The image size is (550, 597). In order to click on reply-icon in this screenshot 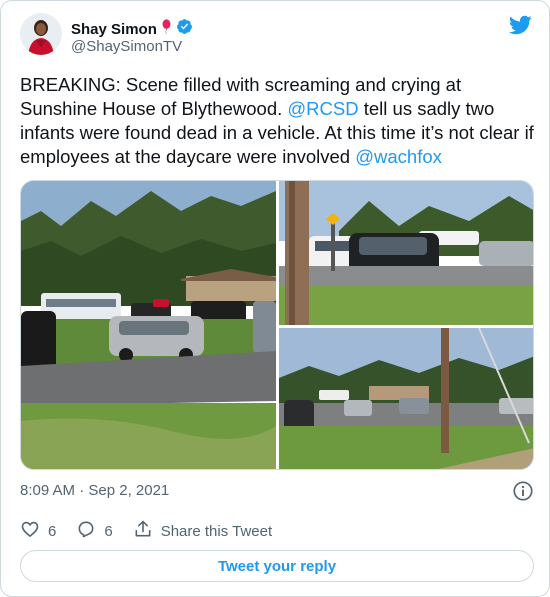, I will do `click(86, 531)`.